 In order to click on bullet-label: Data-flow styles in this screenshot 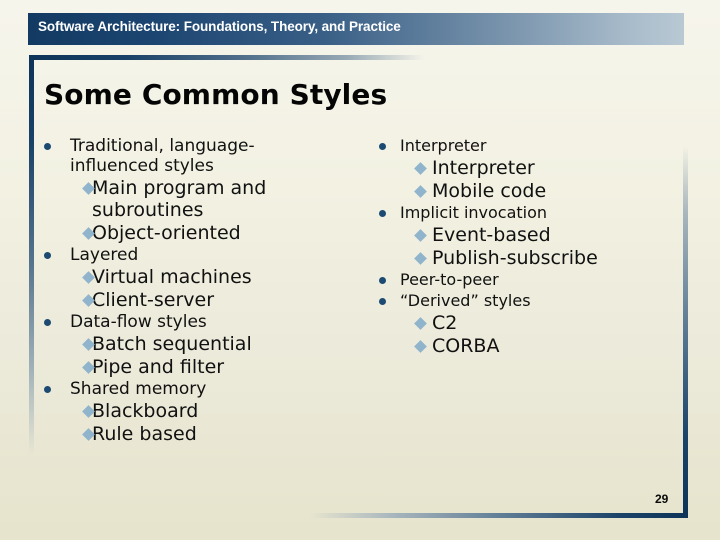, I will do `click(138, 322)`.